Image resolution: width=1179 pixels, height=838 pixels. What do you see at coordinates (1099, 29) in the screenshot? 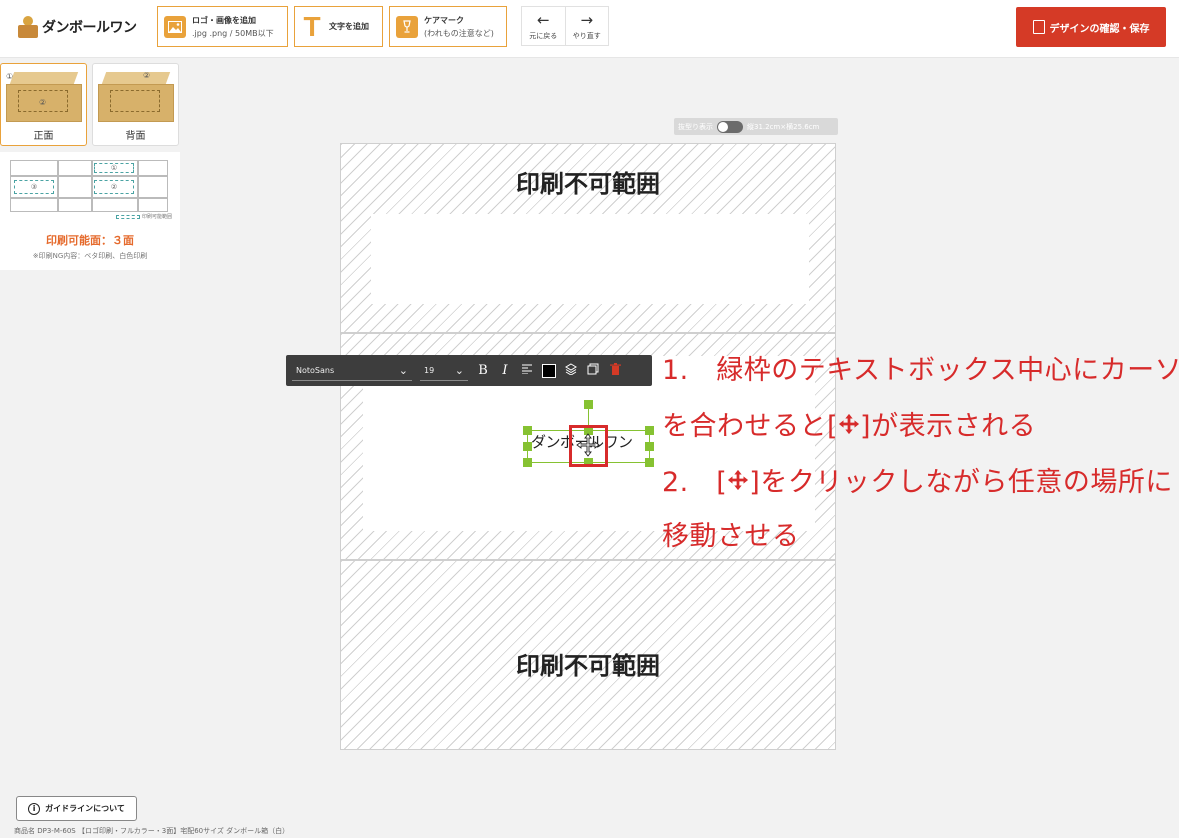
I see `save-label: デザインの確認・保存` at bounding box center [1099, 29].